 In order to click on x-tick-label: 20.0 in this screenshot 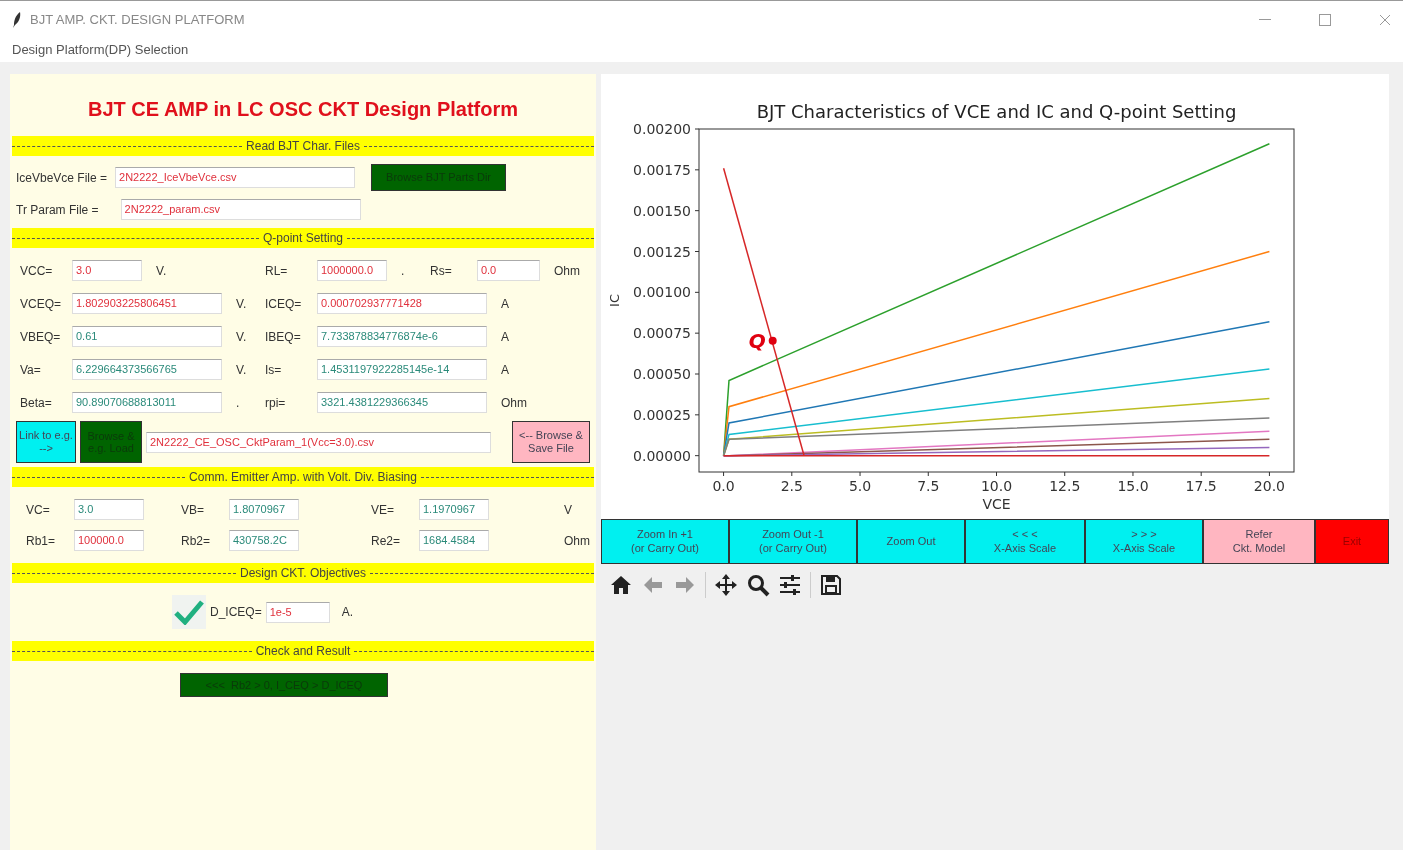, I will do `click(1269, 486)`.